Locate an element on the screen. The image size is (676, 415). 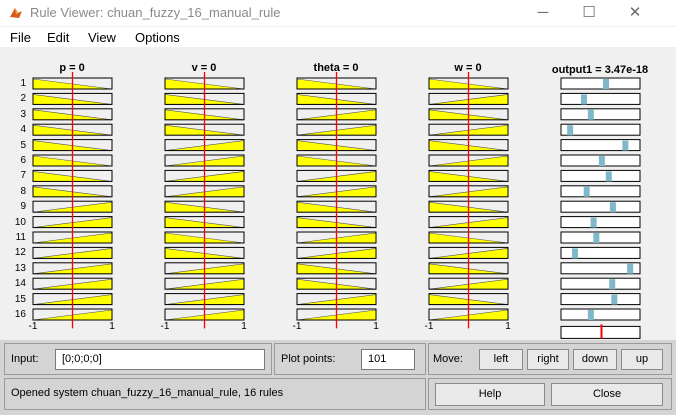
close-button: Close is located at coordinates (607, 394).